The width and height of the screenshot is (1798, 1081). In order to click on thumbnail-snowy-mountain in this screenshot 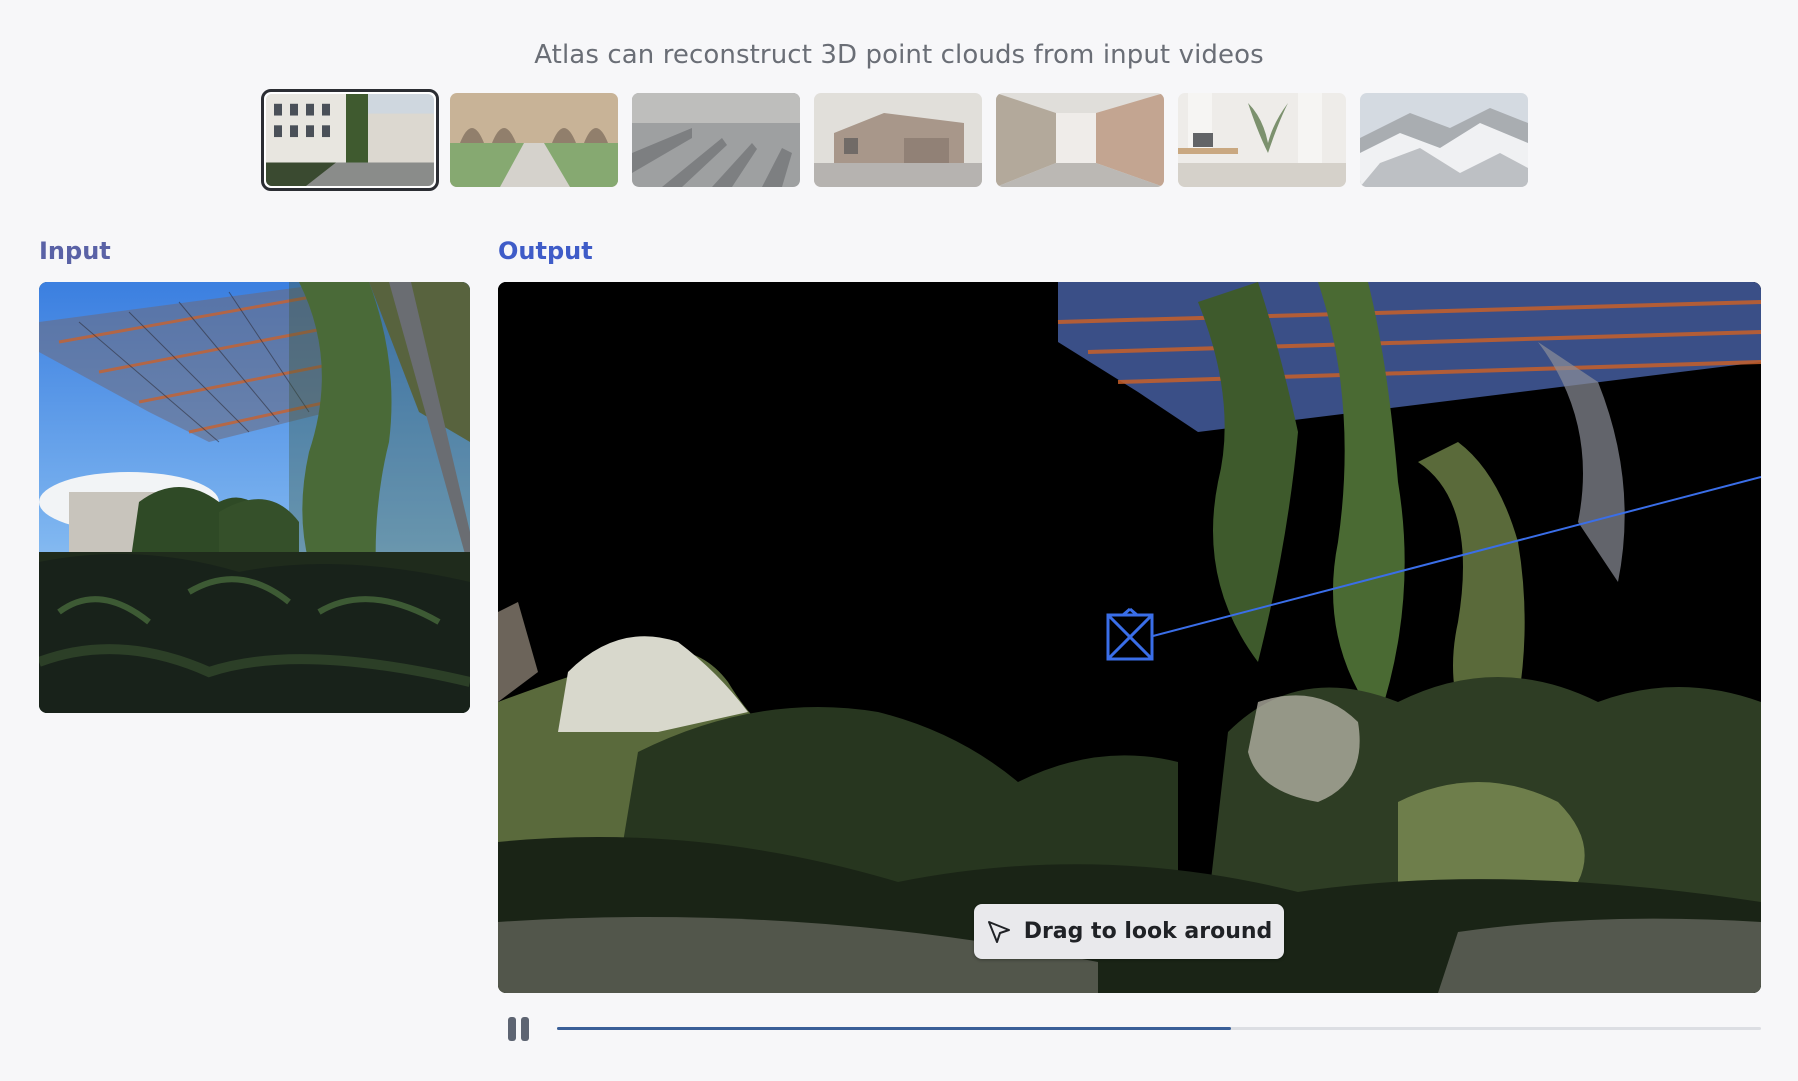, I will do `click(1444, 140)`.